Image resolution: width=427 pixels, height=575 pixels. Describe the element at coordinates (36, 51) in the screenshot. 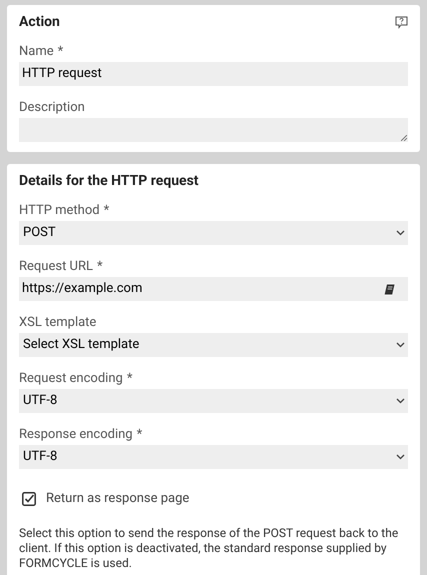

I see `field-label: Name` at that location.